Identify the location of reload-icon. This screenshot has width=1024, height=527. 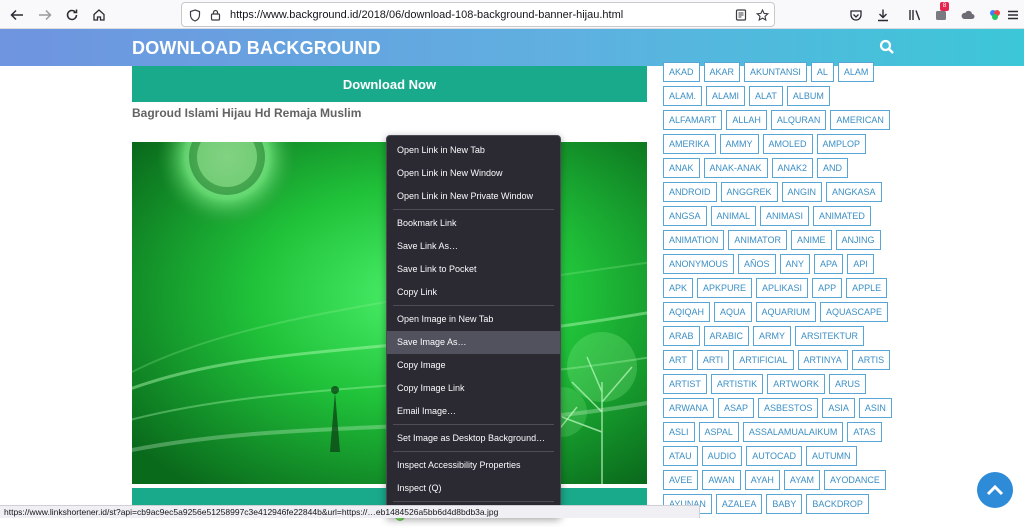
(72, 15).